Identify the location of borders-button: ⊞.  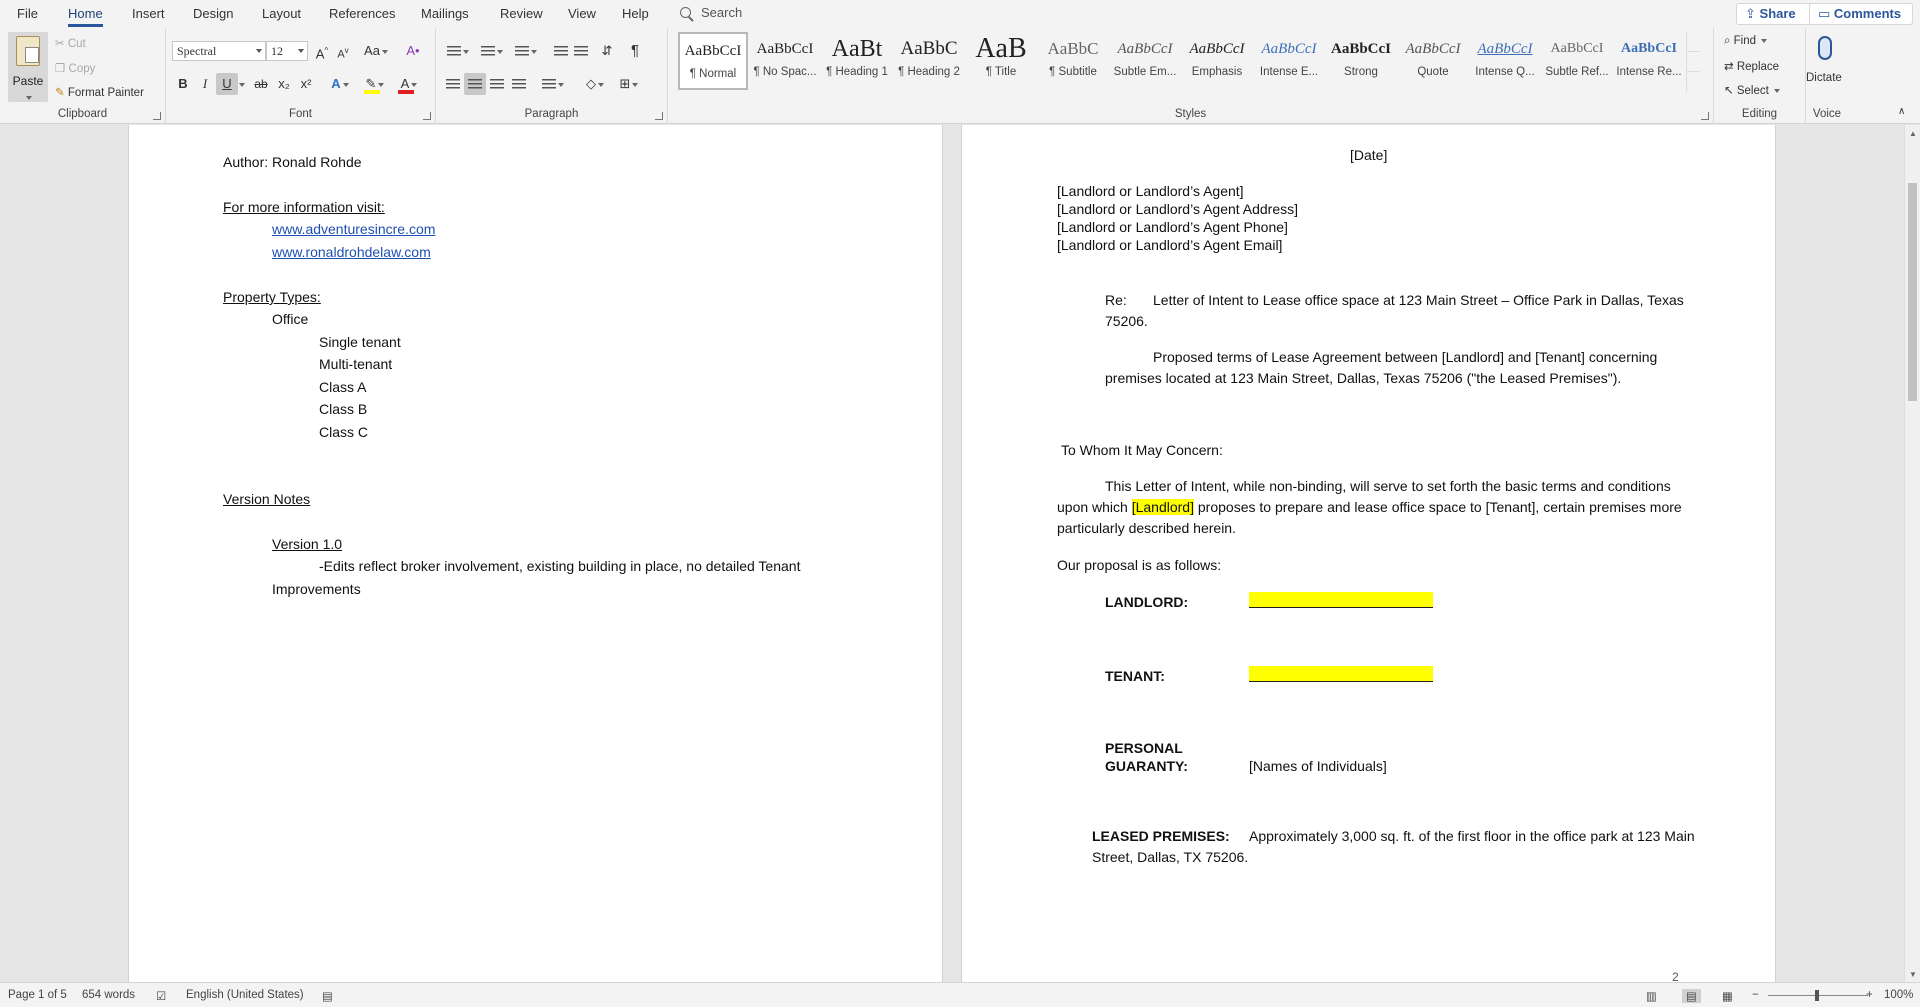
(629, 84).